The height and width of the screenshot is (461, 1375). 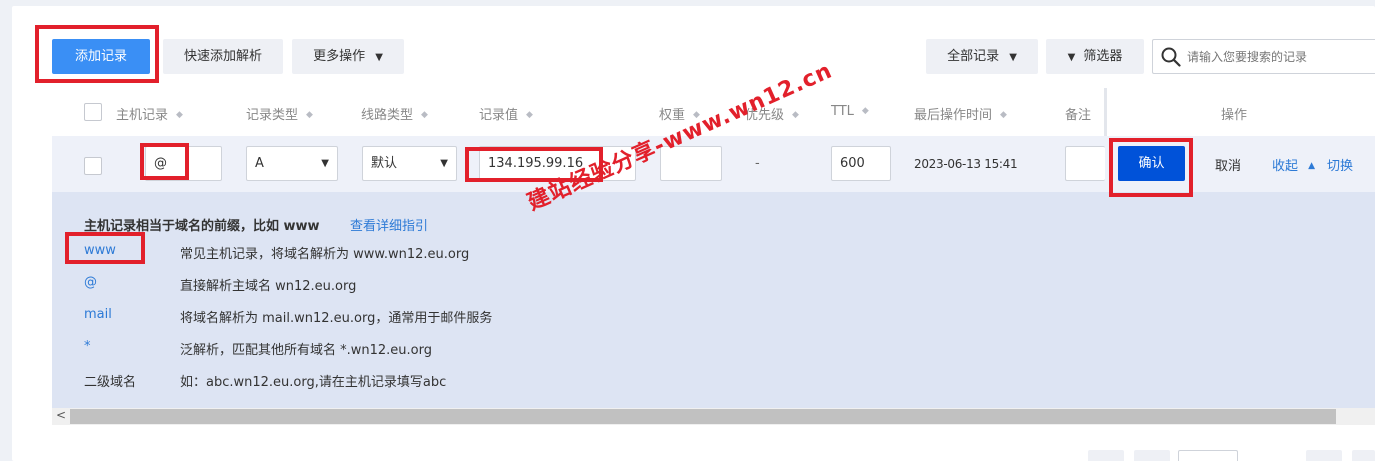 What do you see at coordinates (202, 226) in the screenshot?
I see `help-title: 主机记录相当于域名的前缀，比如 www` at bounding box center [202, 226].